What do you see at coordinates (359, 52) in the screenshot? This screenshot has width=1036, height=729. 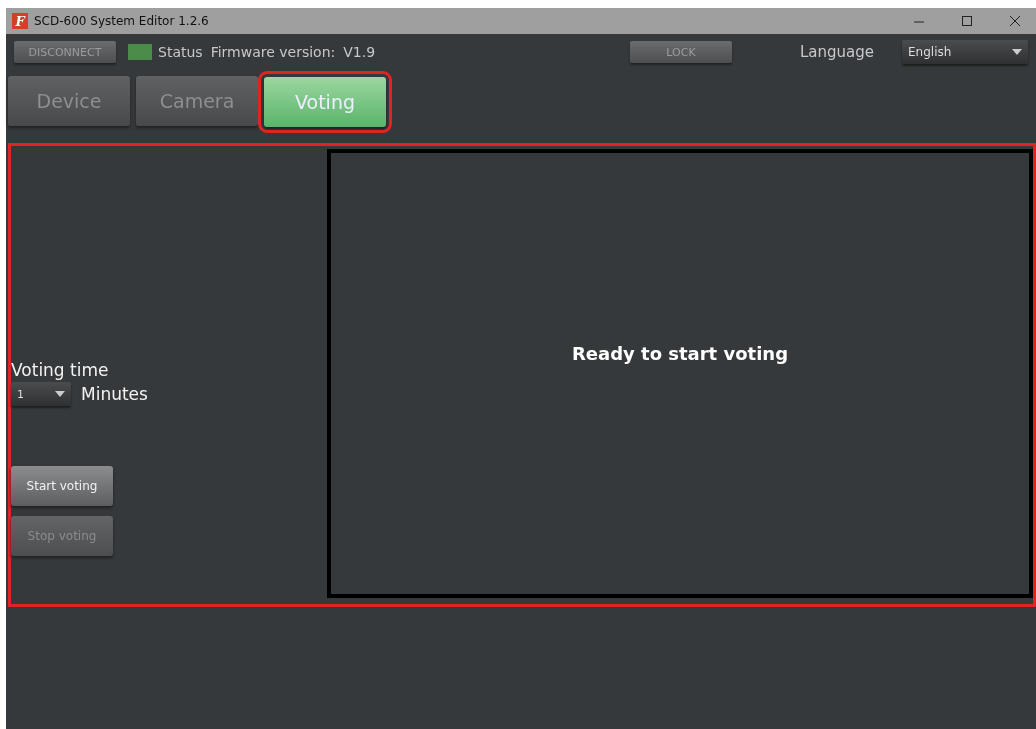 I see `firmware-version: V1.9` at bounding box center [359, 52].